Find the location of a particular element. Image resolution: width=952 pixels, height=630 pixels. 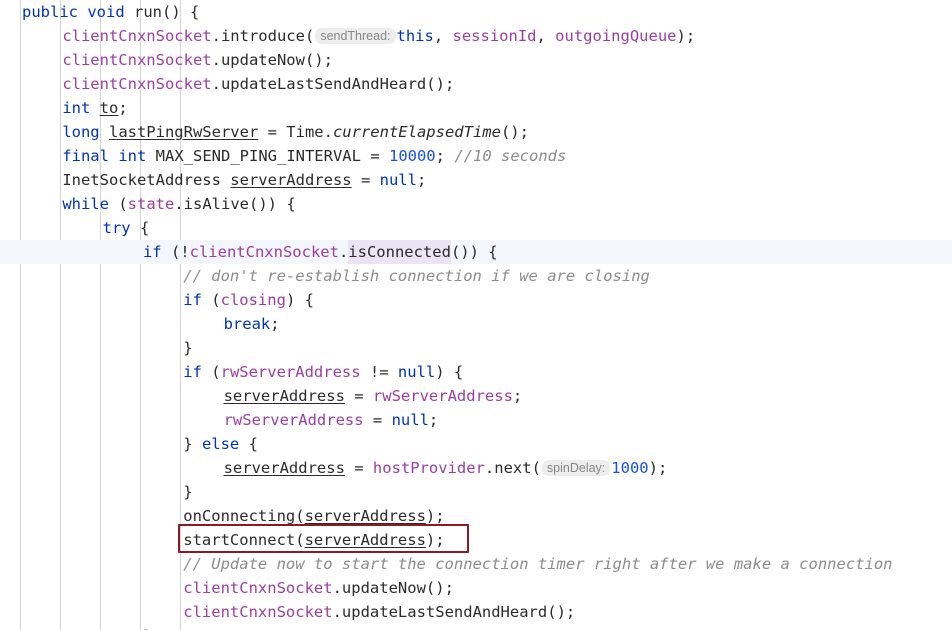

code-line: int to; is located at coordinates (476, 108).